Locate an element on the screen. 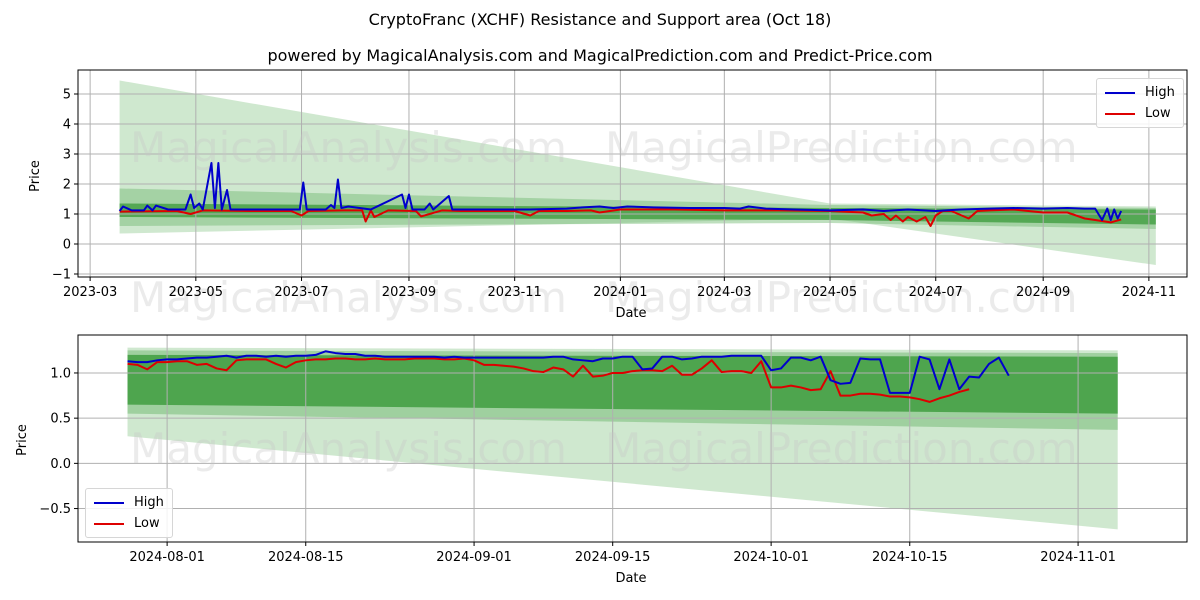  x-tick-label: 2024-05 is located at coordinates (830, 292).